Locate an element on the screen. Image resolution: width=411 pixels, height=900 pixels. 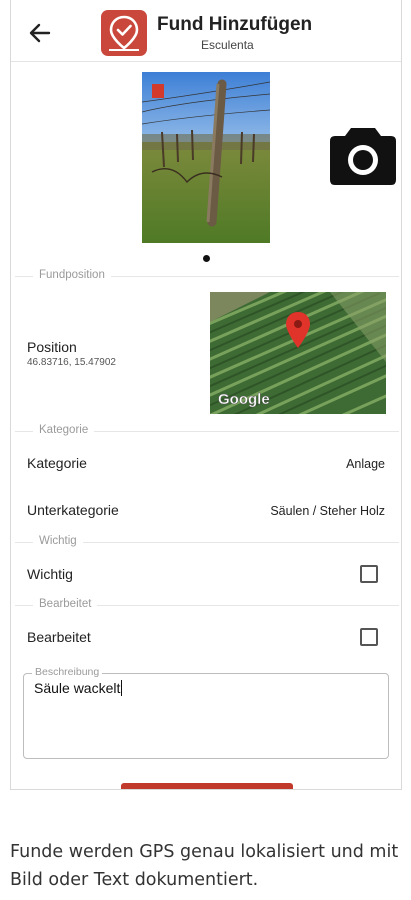
save-button is located at coordinates (207, 786).